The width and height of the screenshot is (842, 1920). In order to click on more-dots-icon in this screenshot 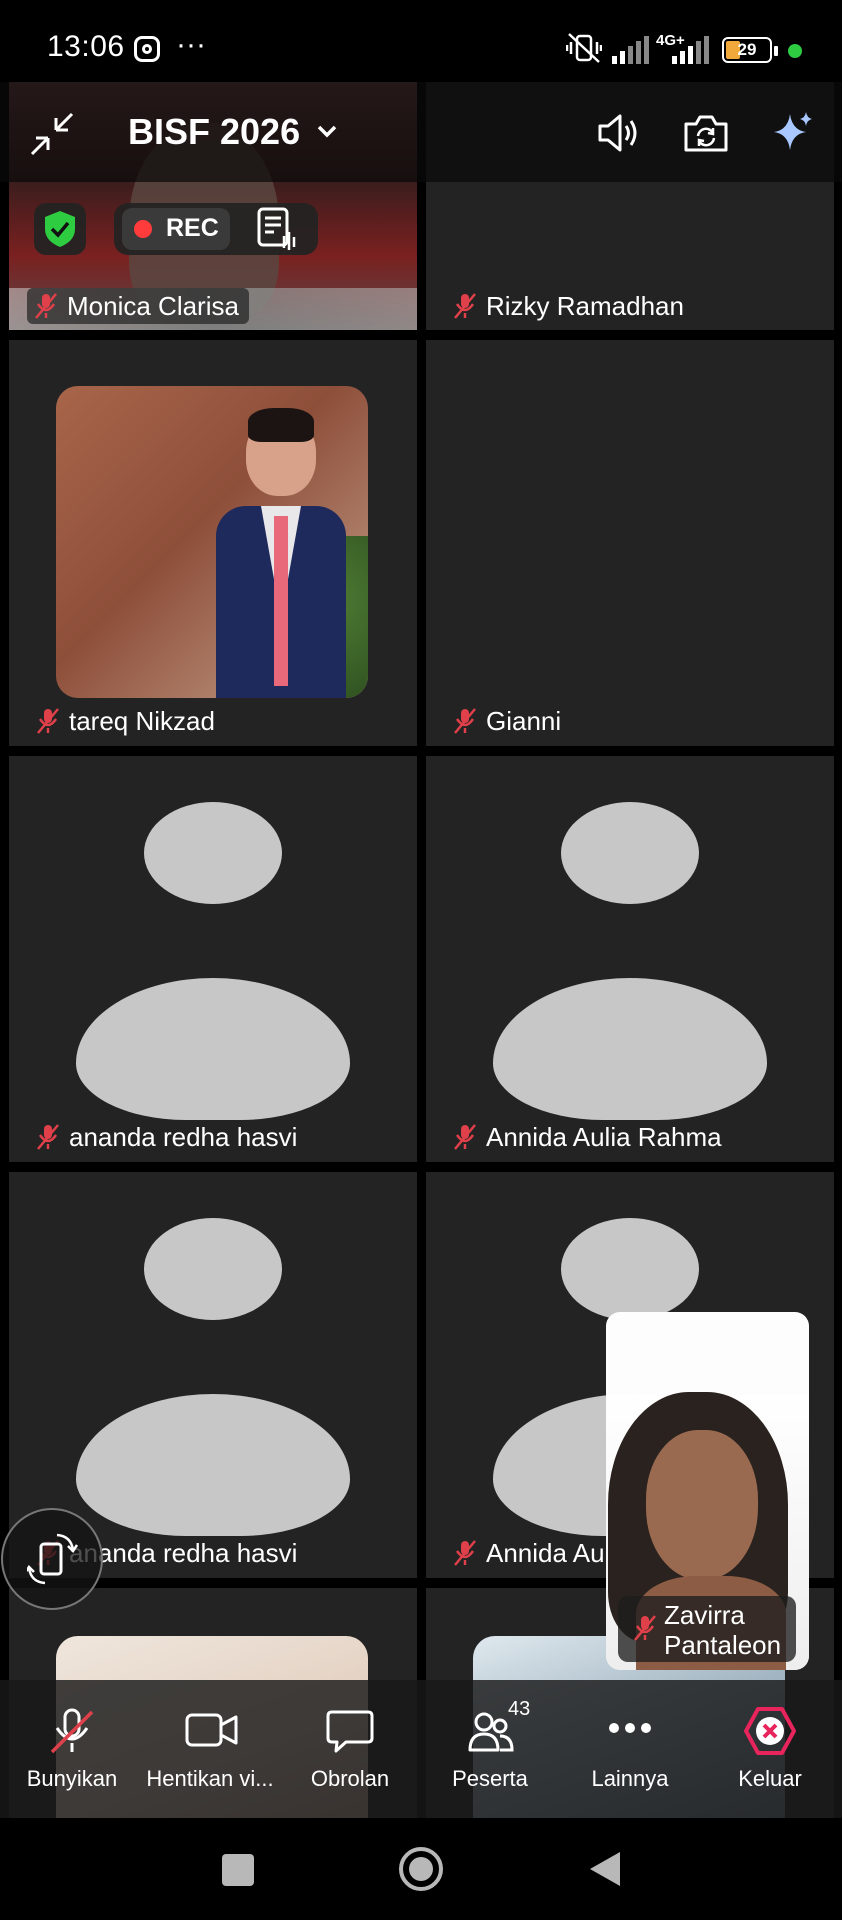, I will do `click(630, 1728)`.